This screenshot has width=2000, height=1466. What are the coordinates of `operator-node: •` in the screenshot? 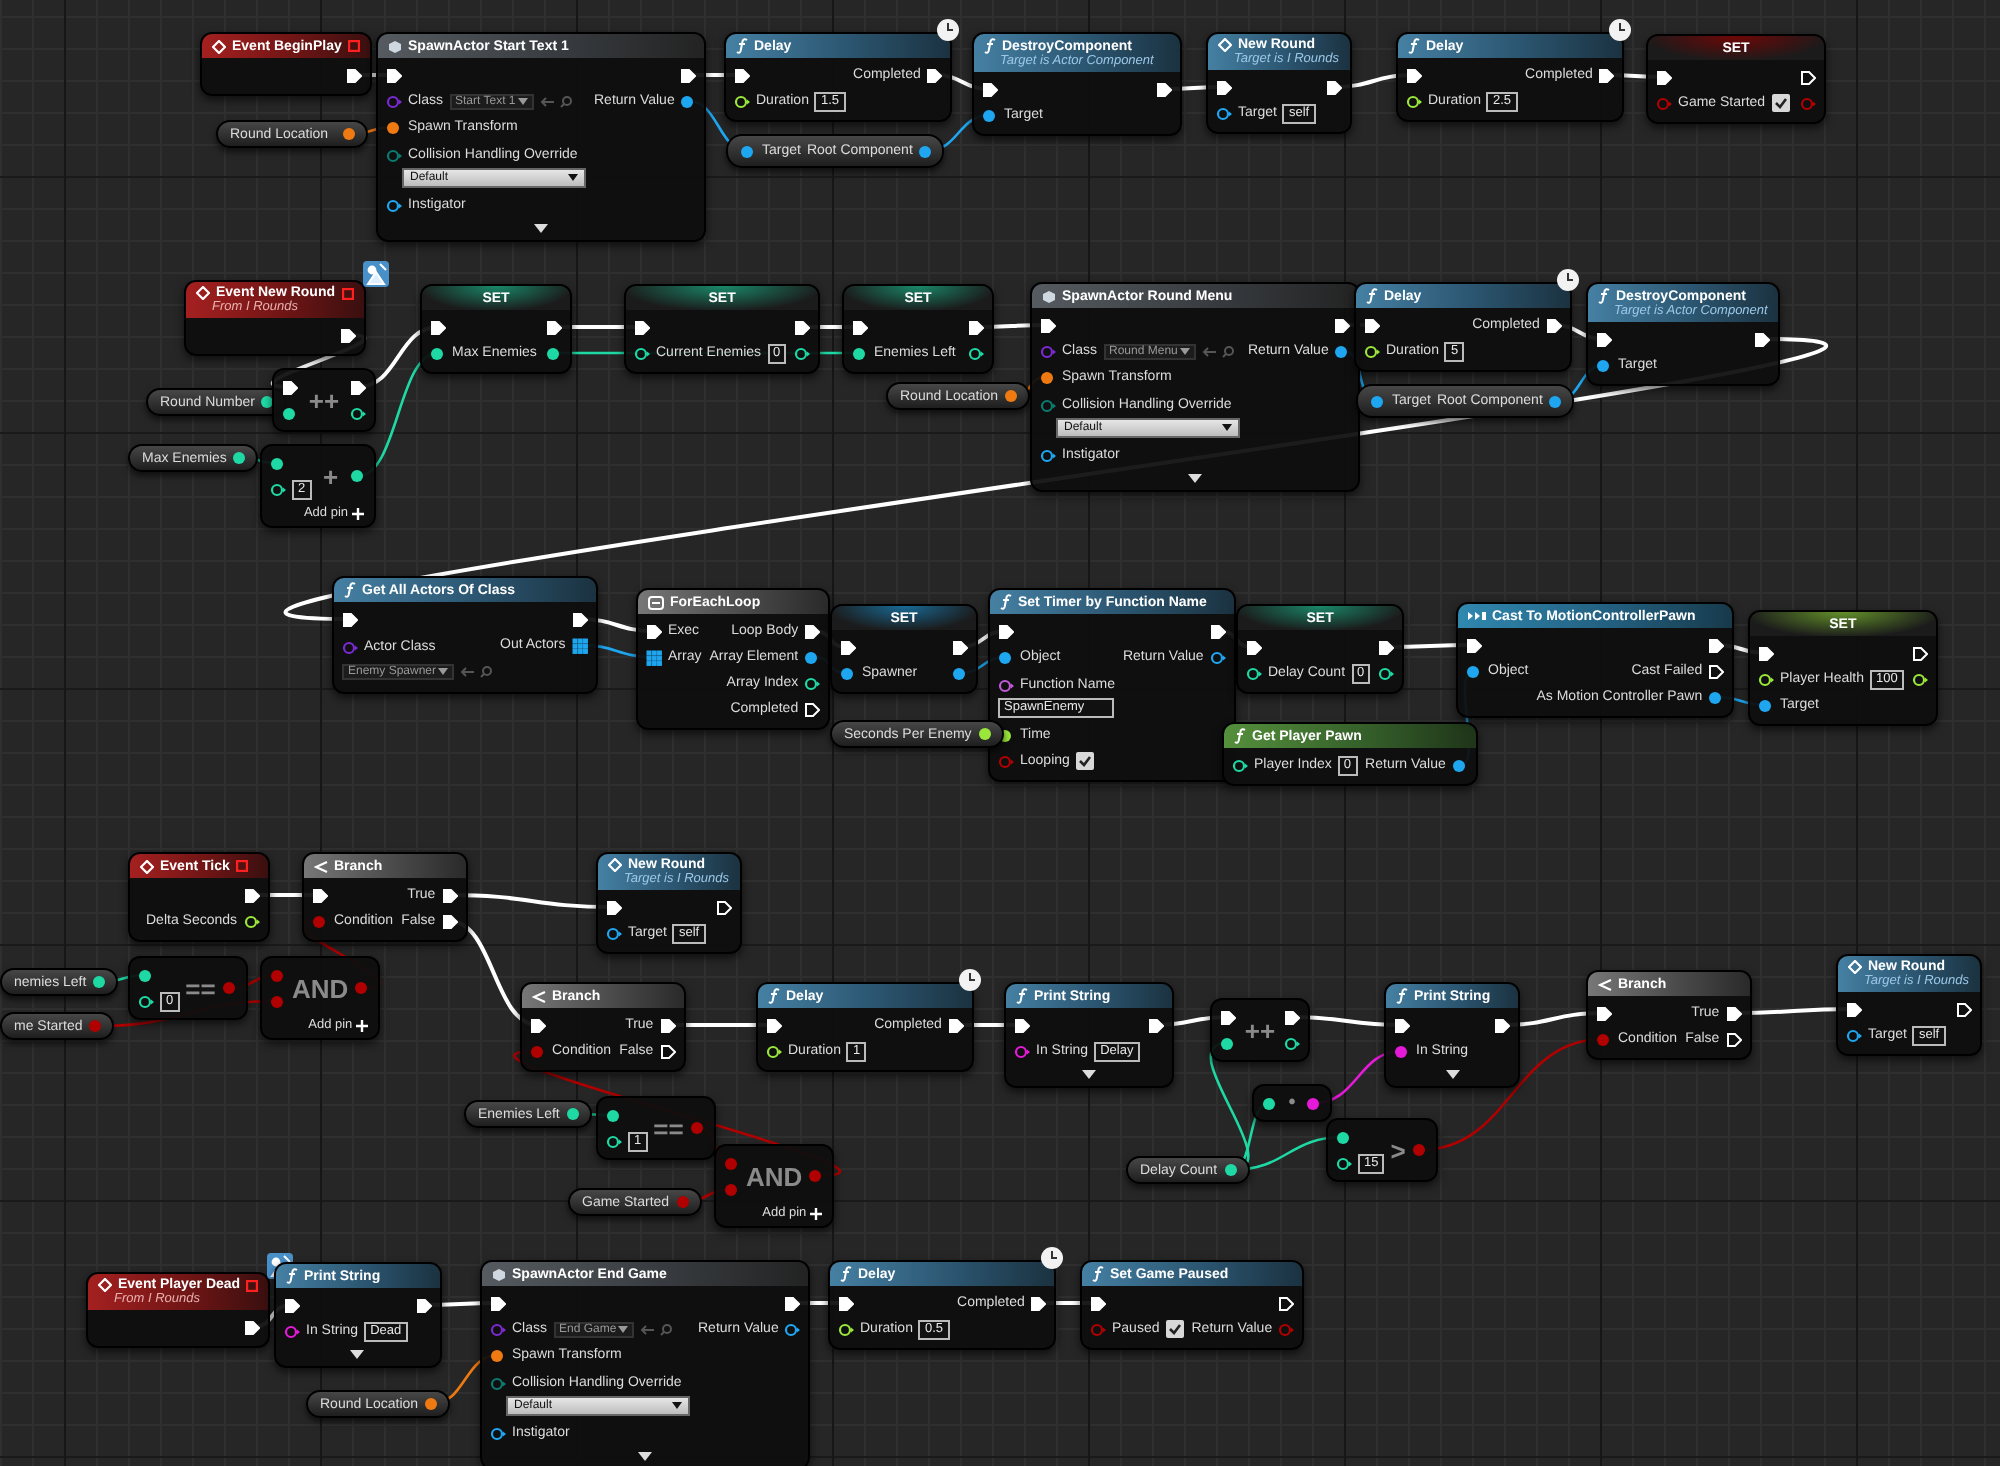 It's located at (1292, 1103).